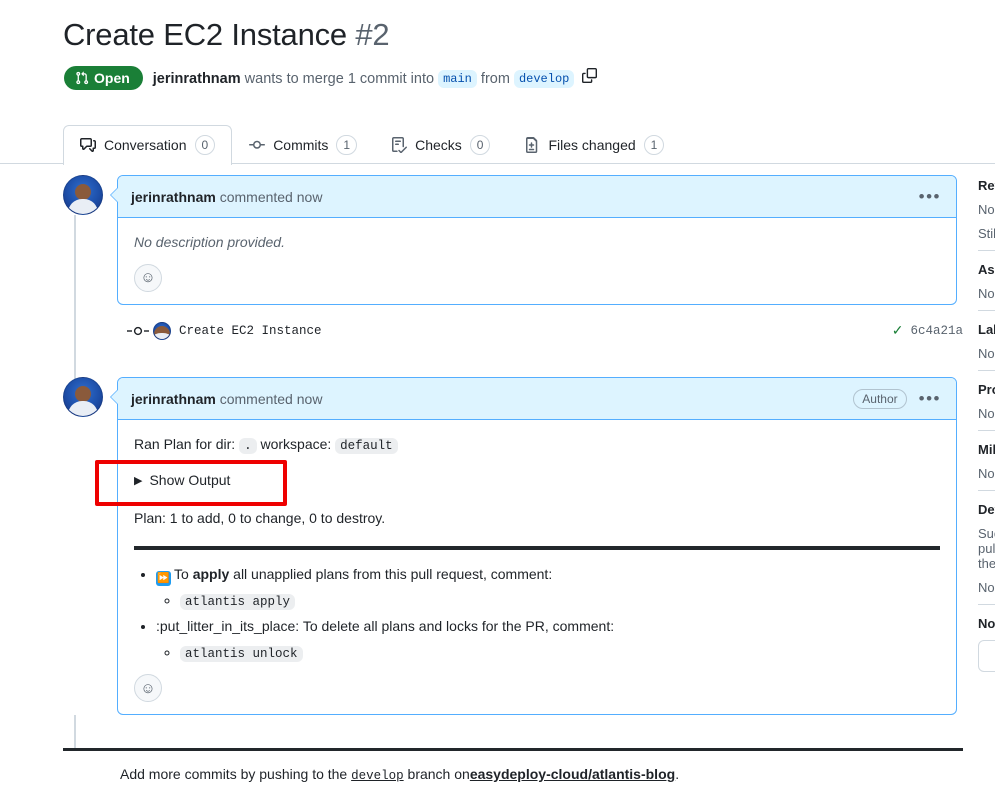 Image resolution: width=995 pixels, height=785 pixels. Describe the element at coordinates (248, 446) in the screenshot. I see `ran-plan-dir: .` at that location.